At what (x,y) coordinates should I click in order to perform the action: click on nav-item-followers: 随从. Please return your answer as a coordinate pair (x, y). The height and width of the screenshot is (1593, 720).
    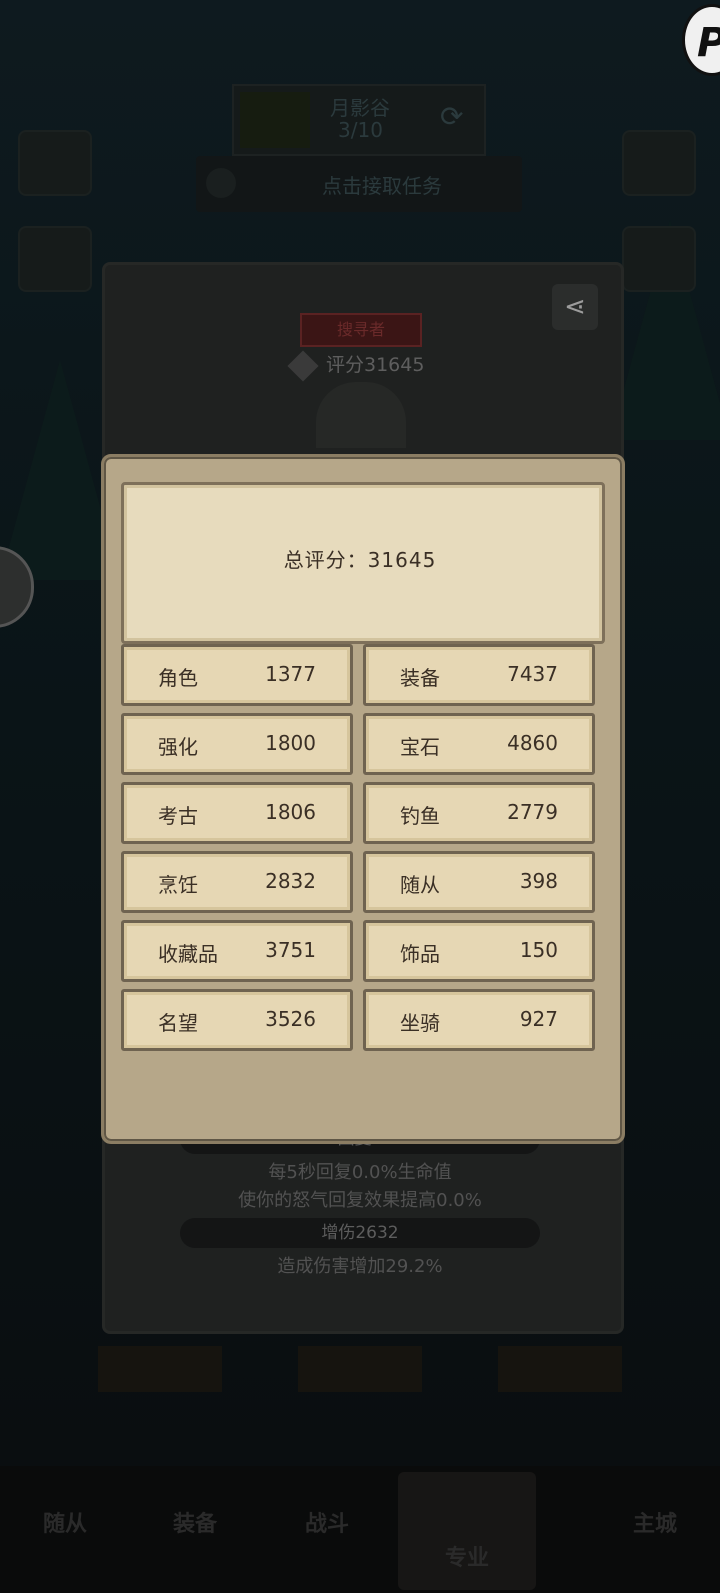
    Looking at the image, I should click on (65, 1522).